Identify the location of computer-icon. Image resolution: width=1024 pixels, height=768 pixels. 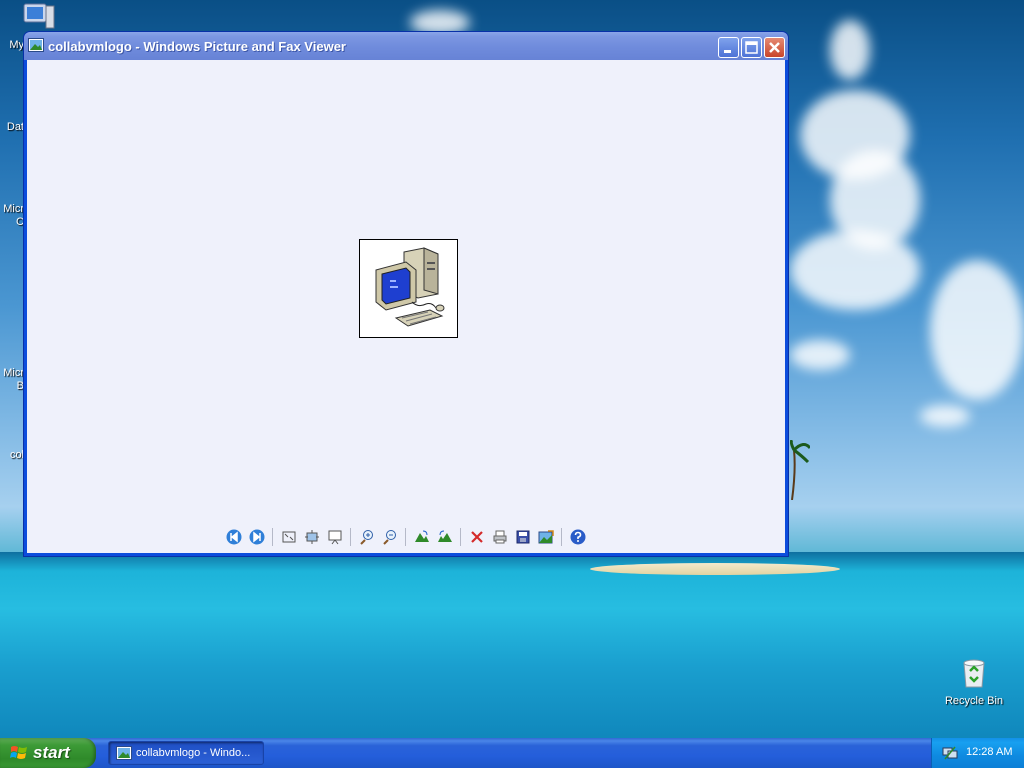
(410, 287).